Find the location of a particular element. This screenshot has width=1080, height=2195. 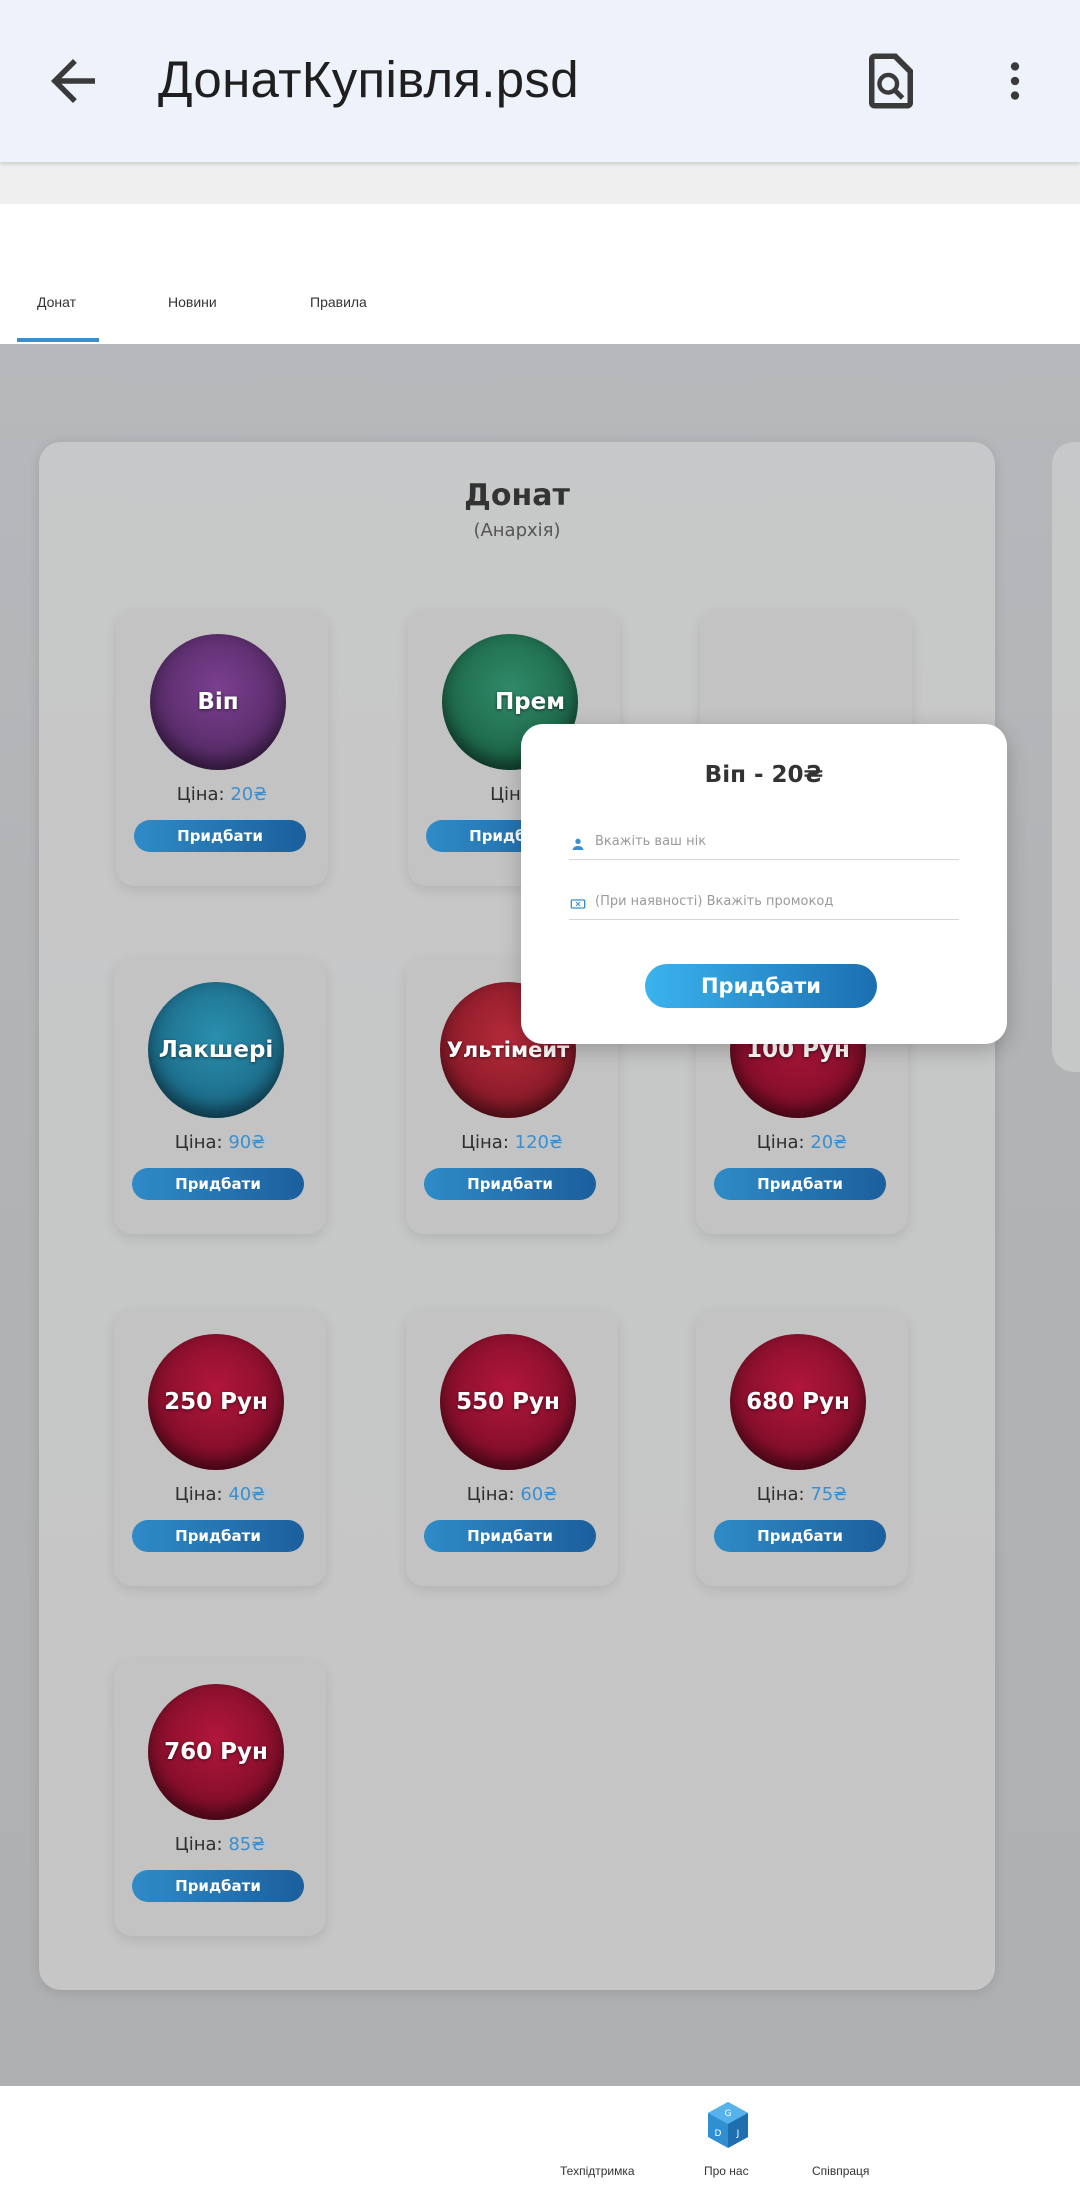

nav-active-indicator is located at coordinates (58, 340).